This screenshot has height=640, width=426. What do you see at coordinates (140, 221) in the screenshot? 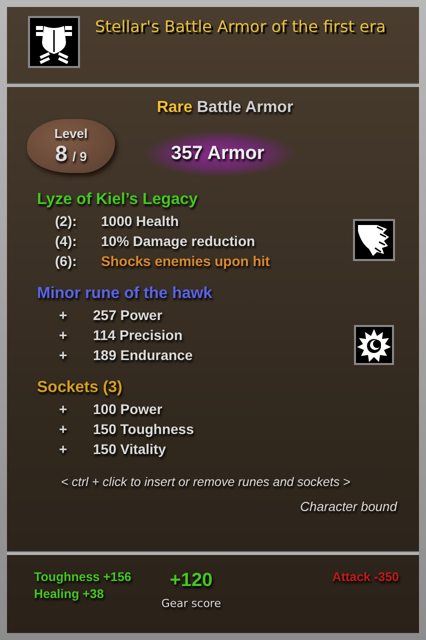
I see `bonus-text: 1000 Health` at bounding box center [140, 221].